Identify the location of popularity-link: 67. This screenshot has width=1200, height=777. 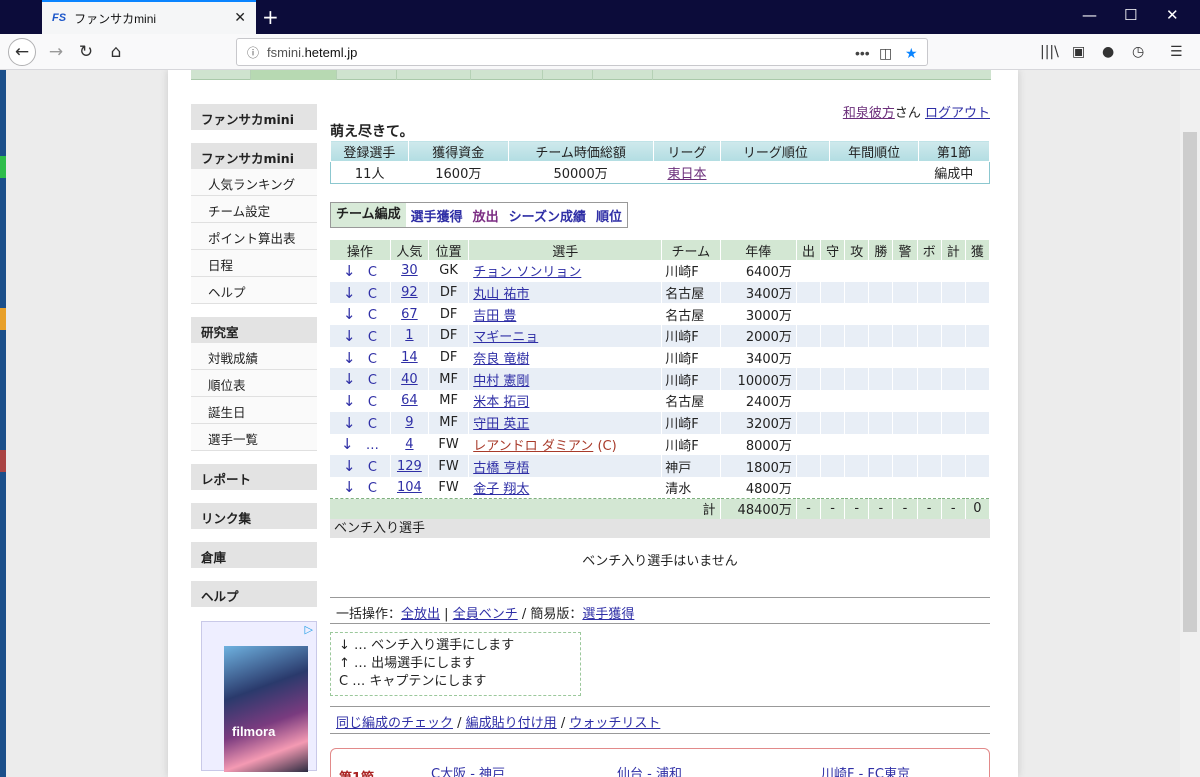
(409, 314).